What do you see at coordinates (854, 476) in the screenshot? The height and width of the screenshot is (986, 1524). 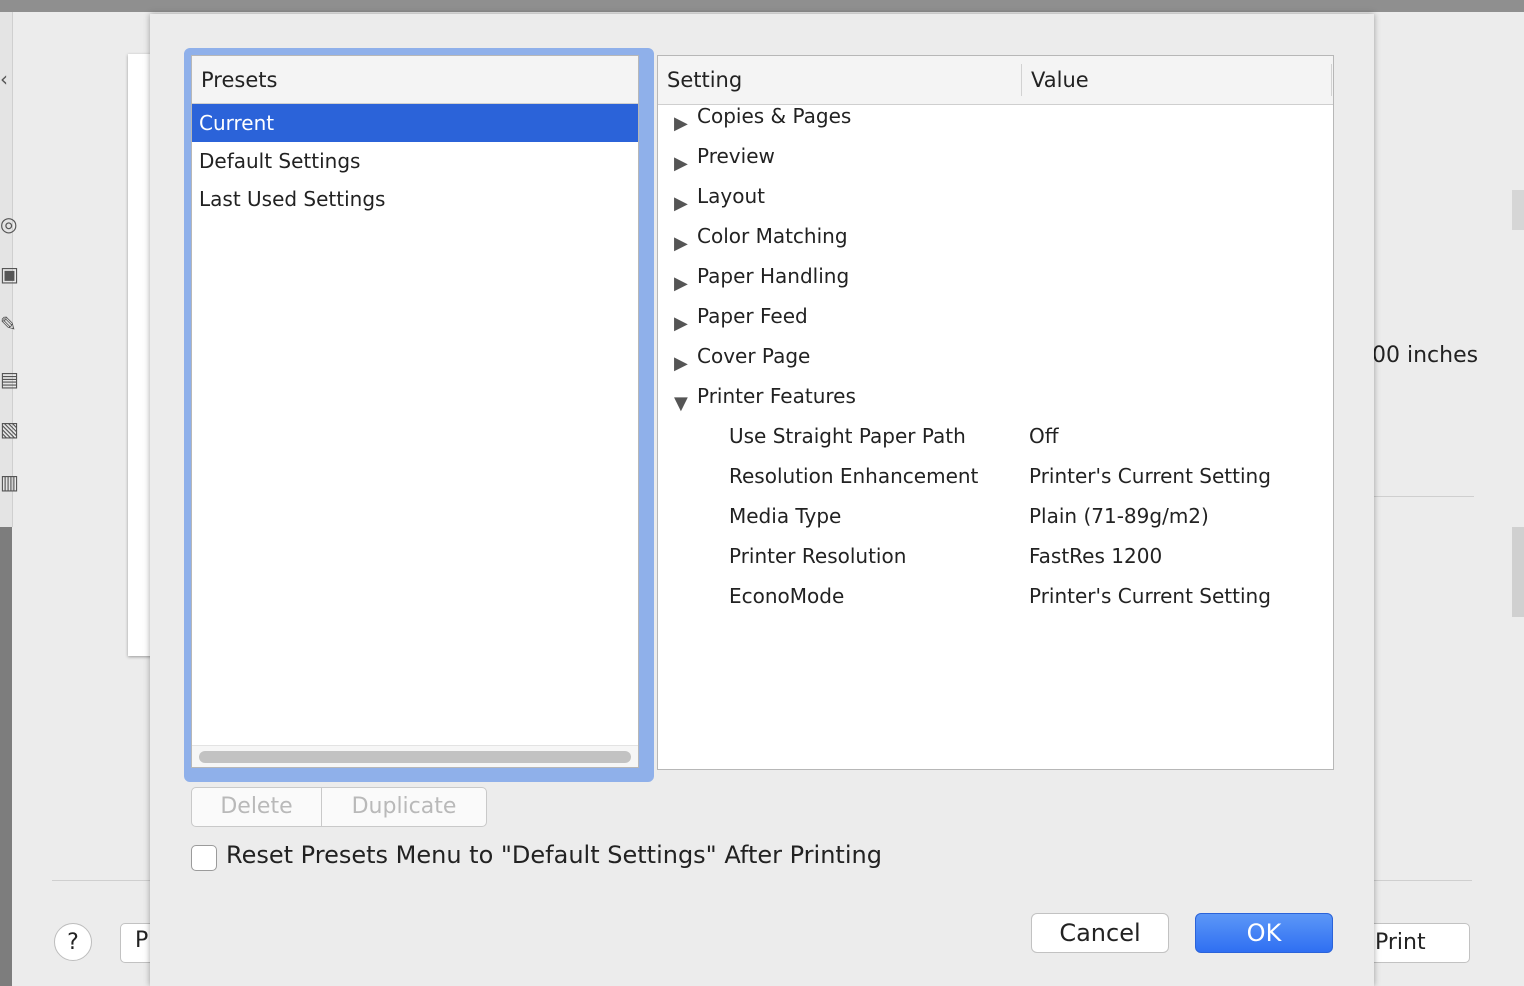 I see `feature-setting: Resolution Enhancement` at bounding box center [854, 476].